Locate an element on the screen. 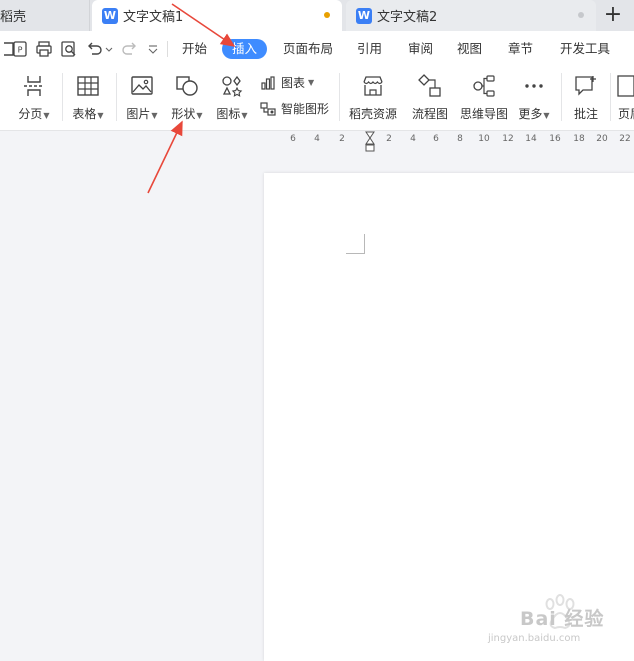  tab-document-2-label: 文字文稿2 is located at coordinates (407, 17).